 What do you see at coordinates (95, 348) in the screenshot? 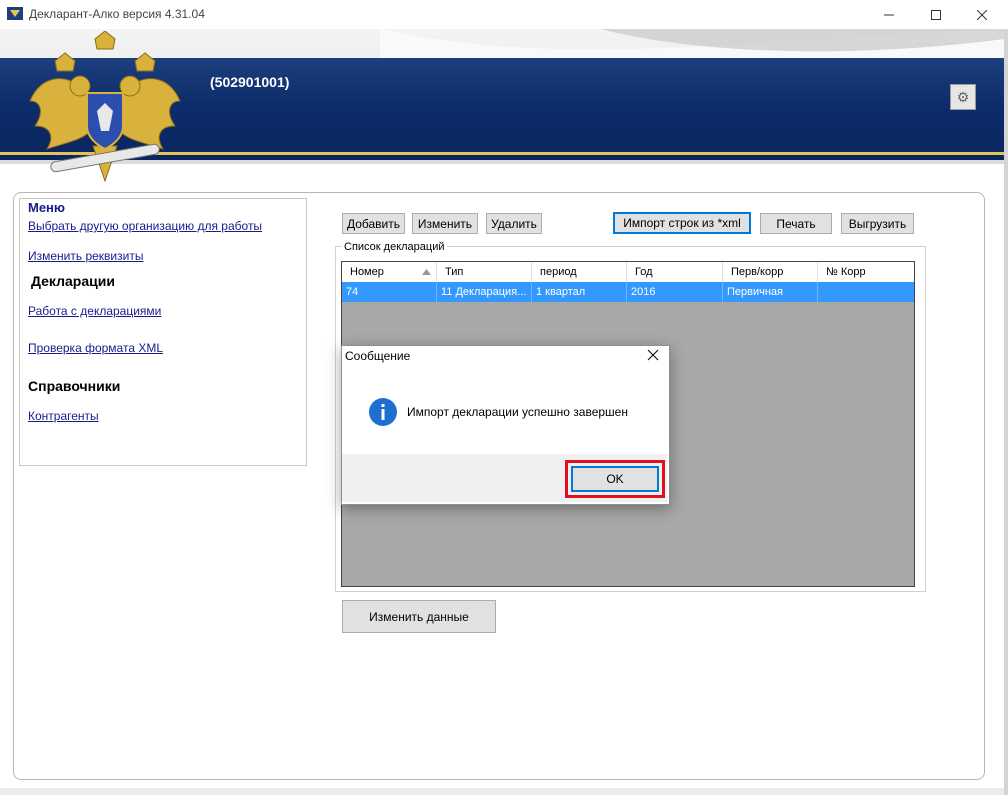
I see `menu-link-check-xml: Проверка формата XML` at bounding box center [95, 348].